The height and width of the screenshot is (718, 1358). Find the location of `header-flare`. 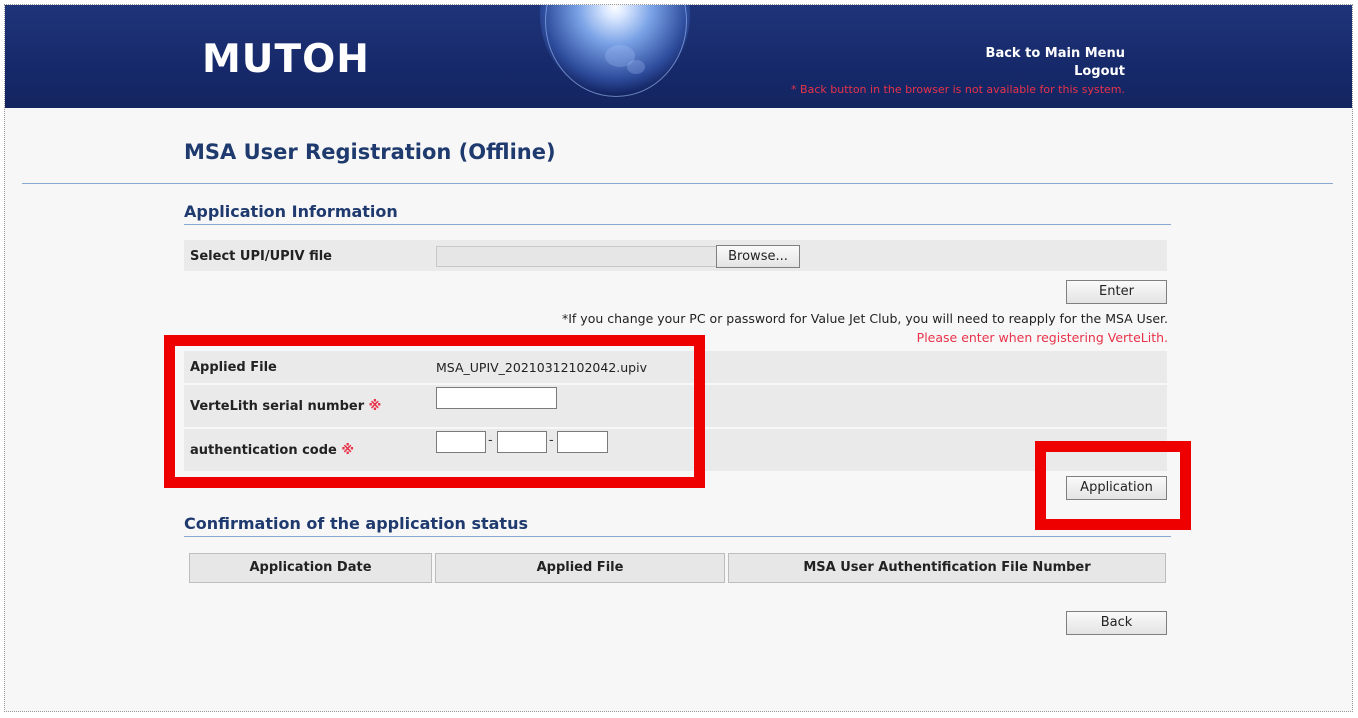

header-flare is located at coordinates (636, 67).